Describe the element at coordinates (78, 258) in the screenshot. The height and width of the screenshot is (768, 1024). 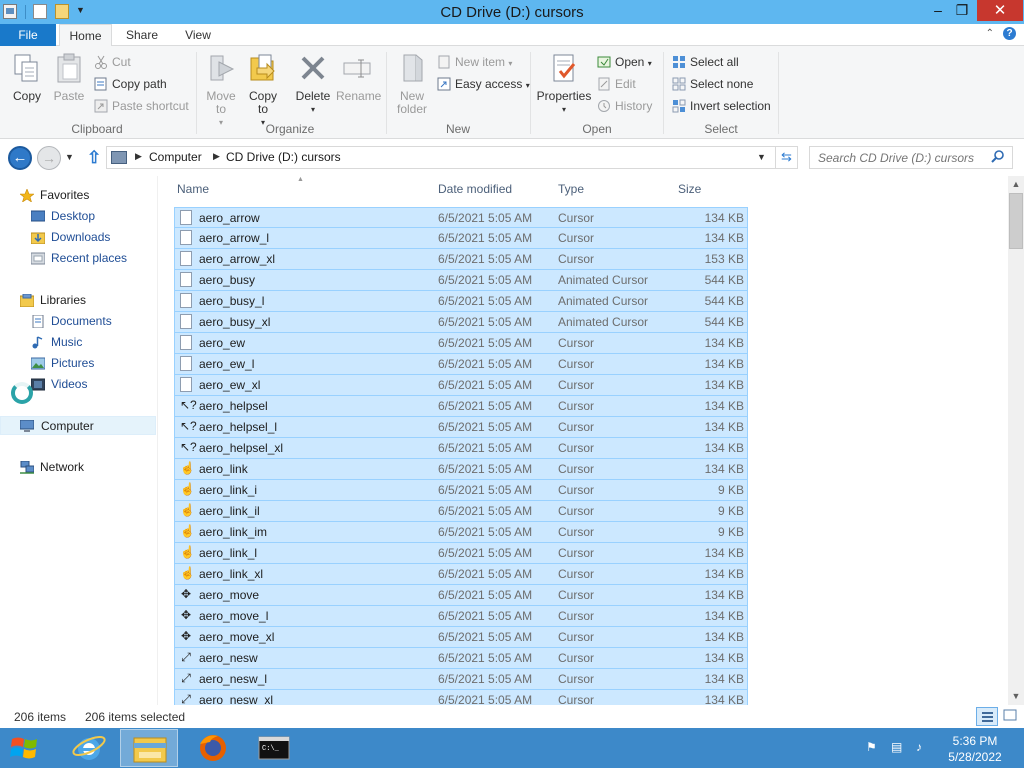
I see `nav-recent-places: Recent places` at that location.